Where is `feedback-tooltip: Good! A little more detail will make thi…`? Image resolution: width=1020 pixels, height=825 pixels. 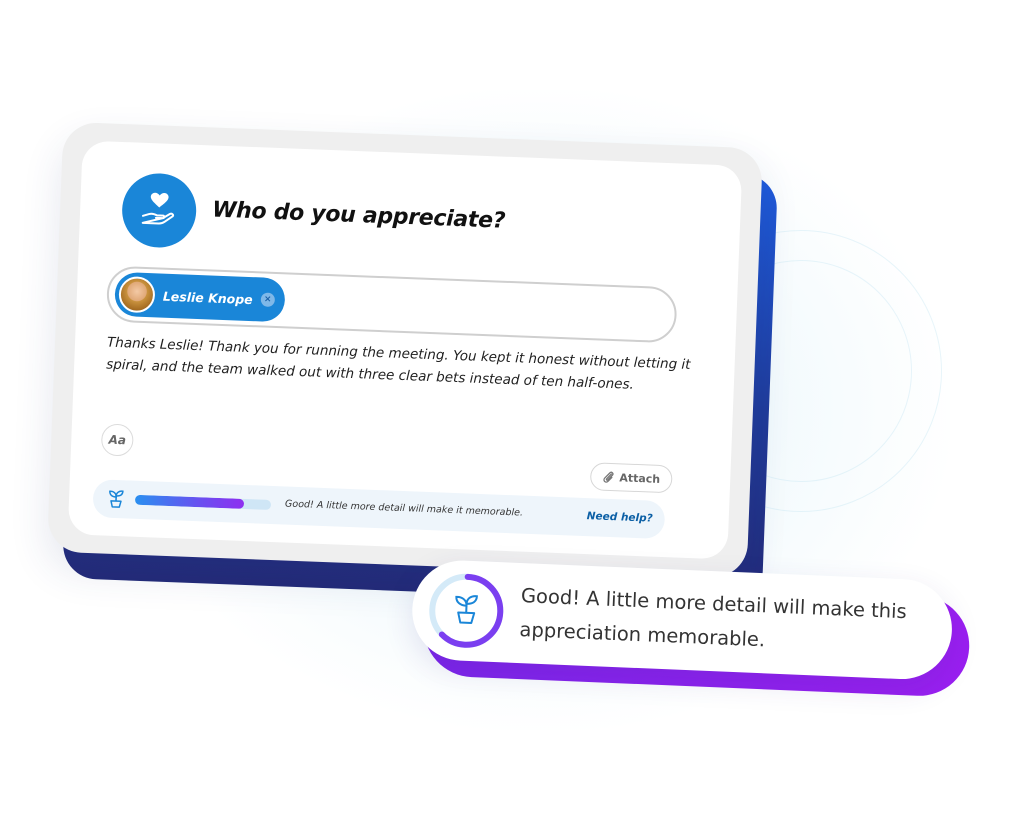
feedback-tooltip: Good! A little more detail will make thi… is located at coordinates (691, 628).